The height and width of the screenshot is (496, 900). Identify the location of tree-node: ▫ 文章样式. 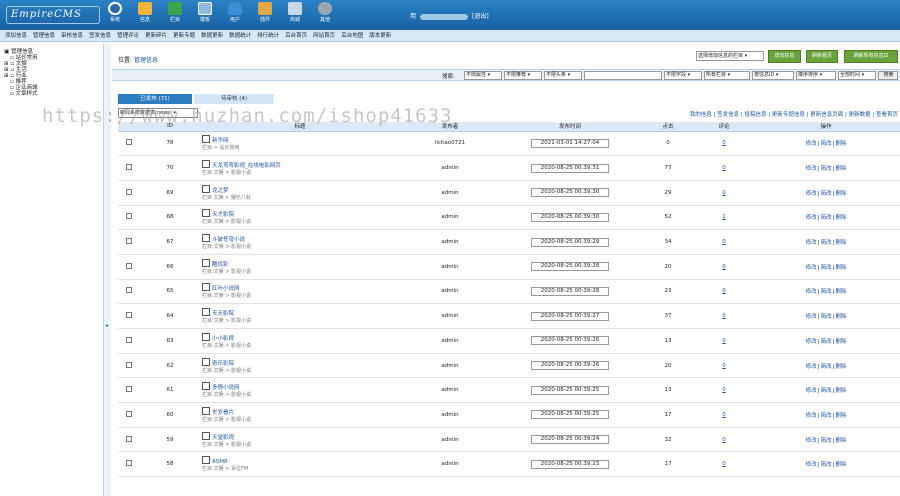
(53, 94).